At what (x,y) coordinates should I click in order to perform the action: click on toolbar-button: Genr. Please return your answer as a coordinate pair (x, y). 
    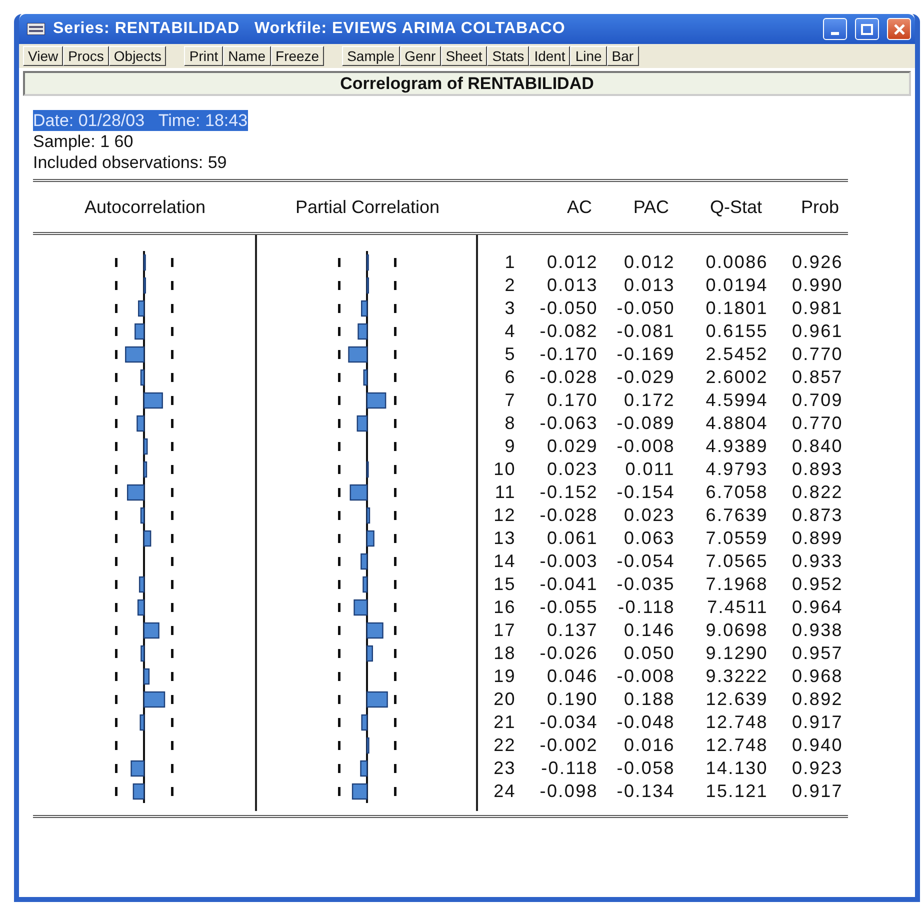
    Looking at the image, I should click on (420, 56).